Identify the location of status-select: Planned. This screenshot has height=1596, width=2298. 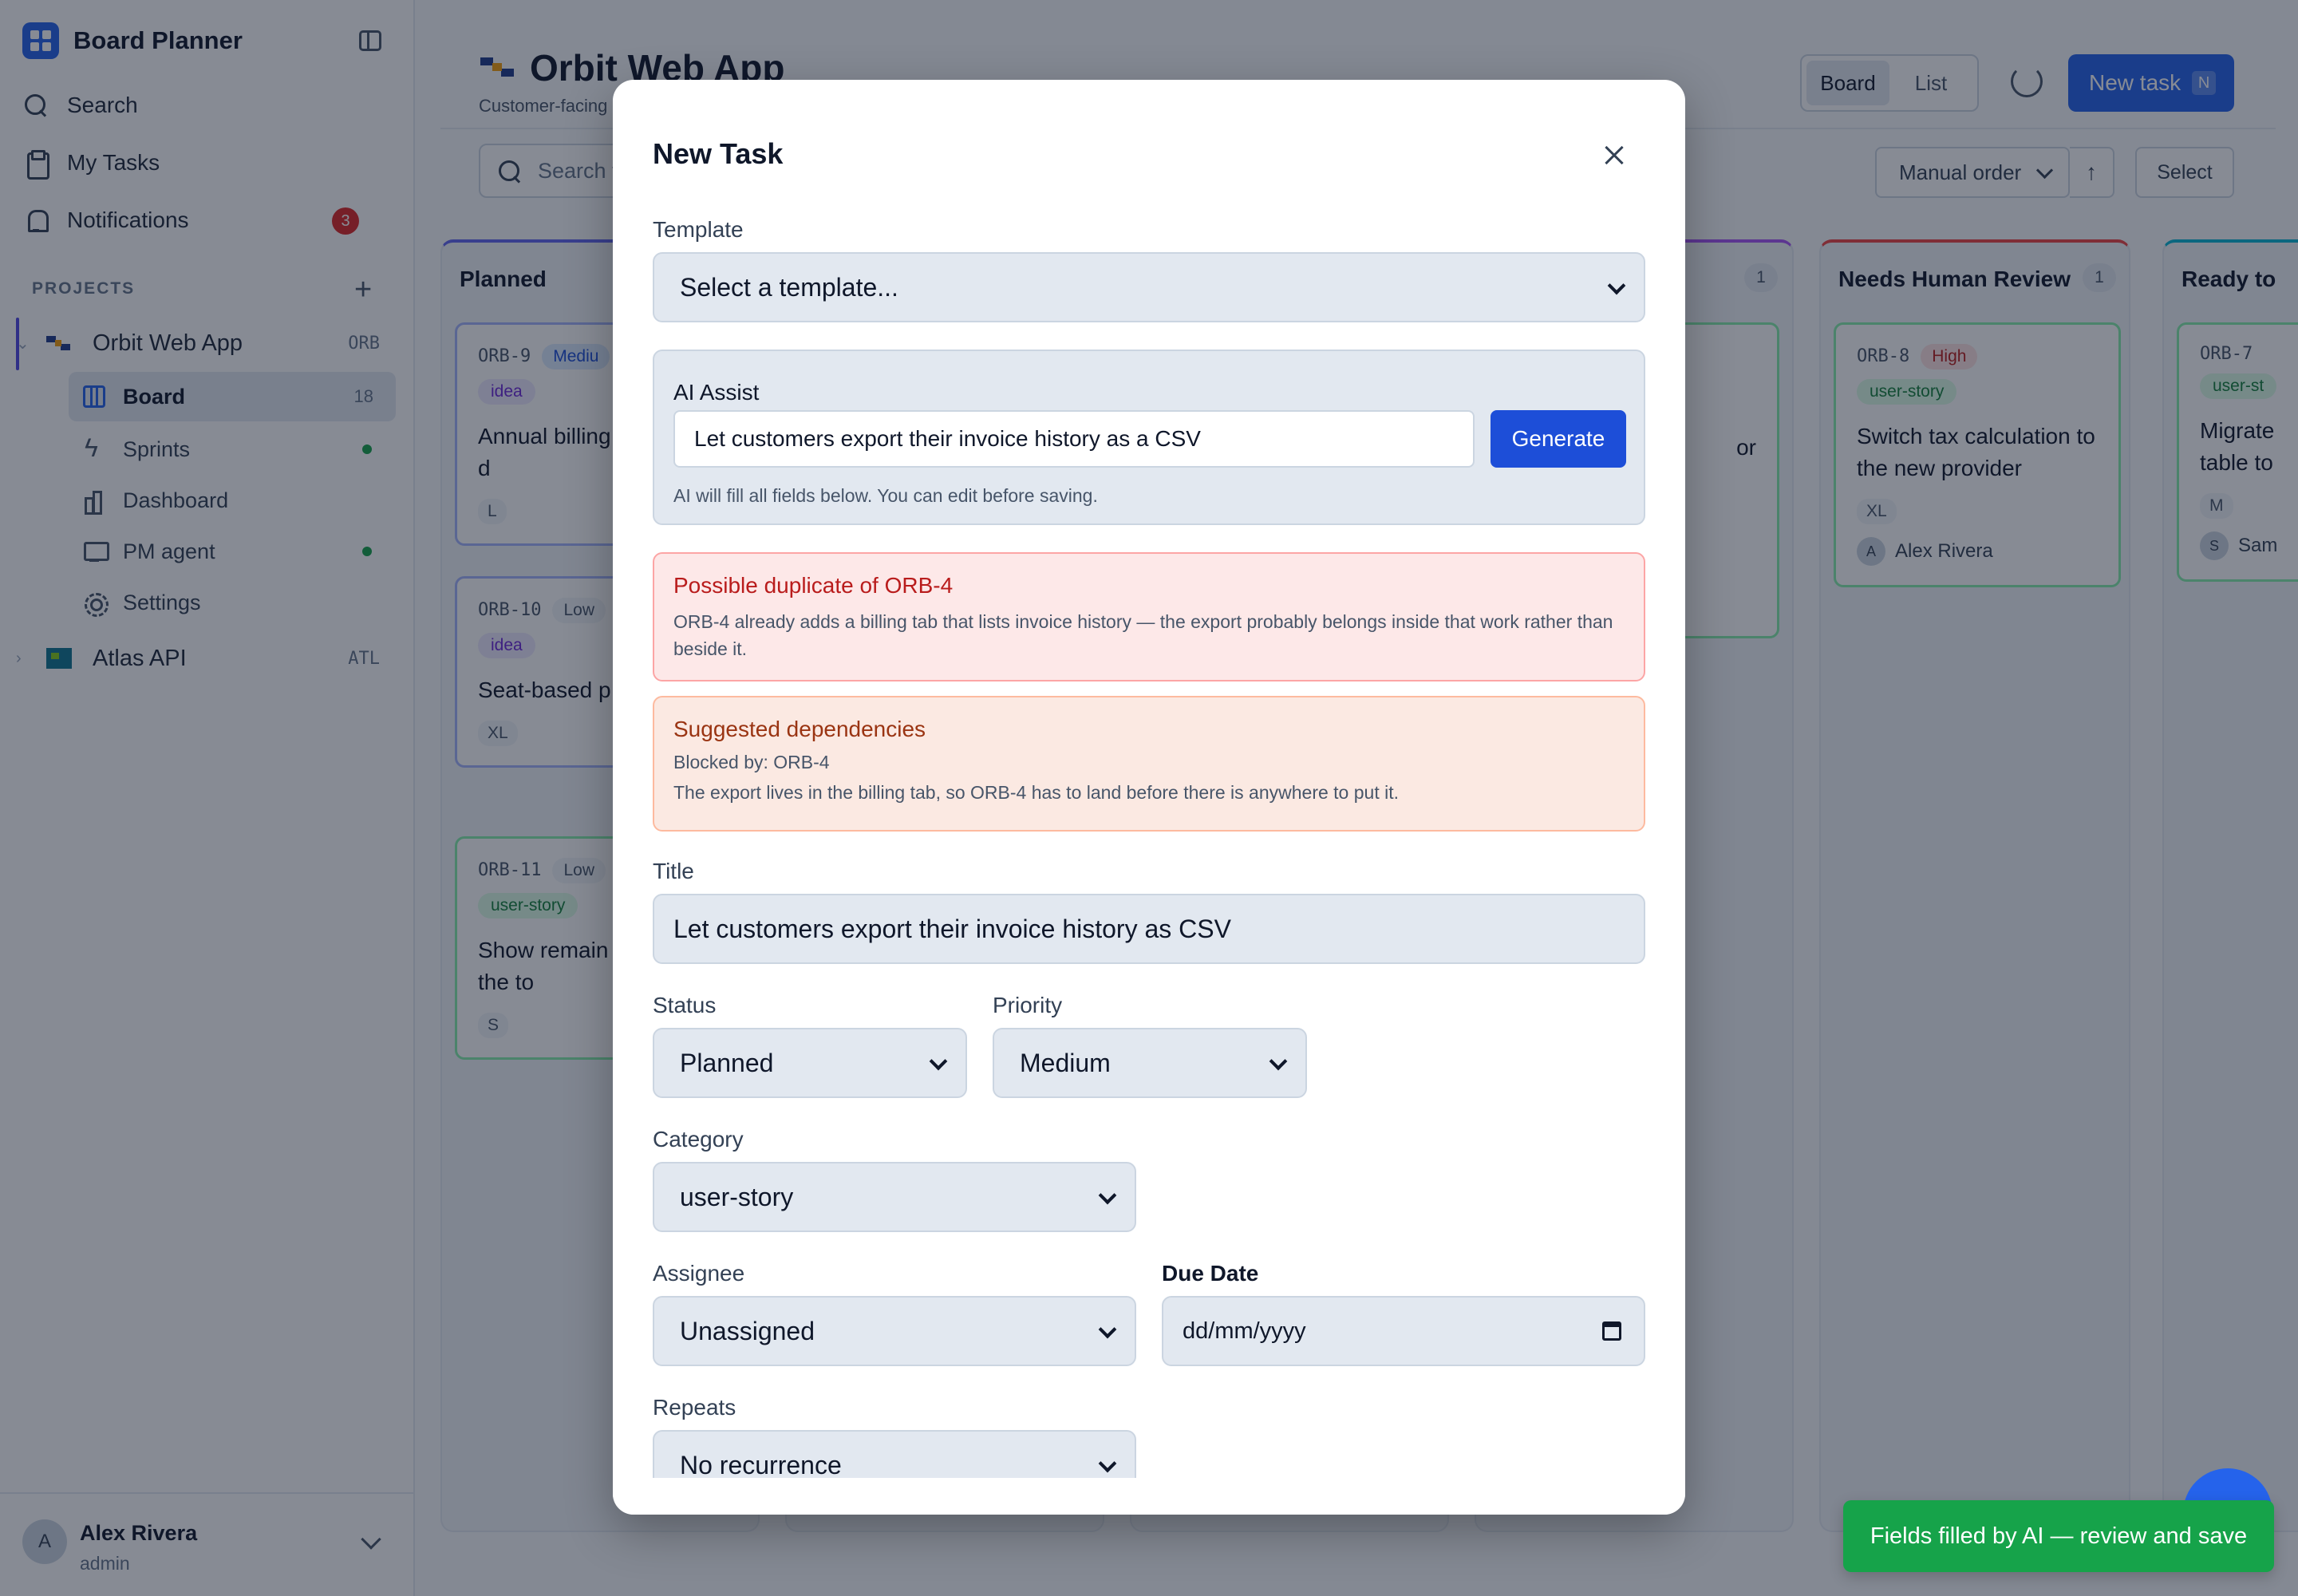
(810, 1063).